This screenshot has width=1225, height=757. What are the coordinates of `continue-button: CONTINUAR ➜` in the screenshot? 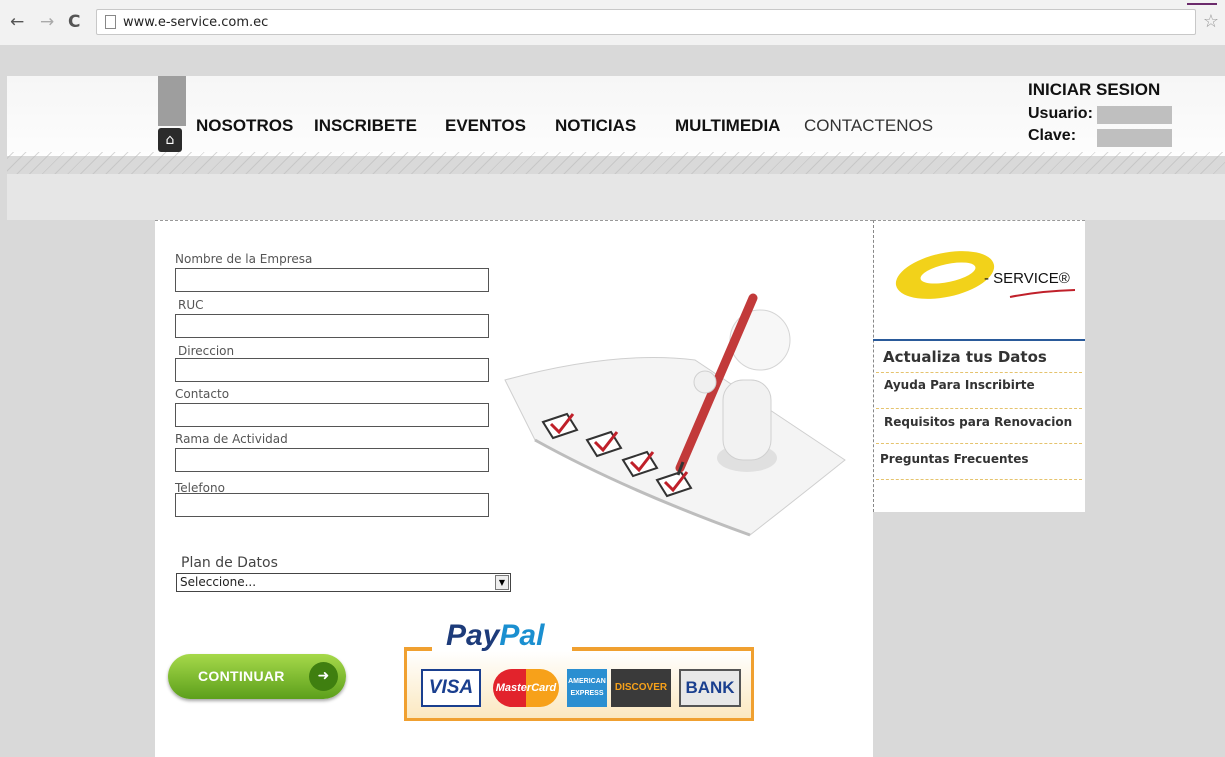 It's located at (257, 676).